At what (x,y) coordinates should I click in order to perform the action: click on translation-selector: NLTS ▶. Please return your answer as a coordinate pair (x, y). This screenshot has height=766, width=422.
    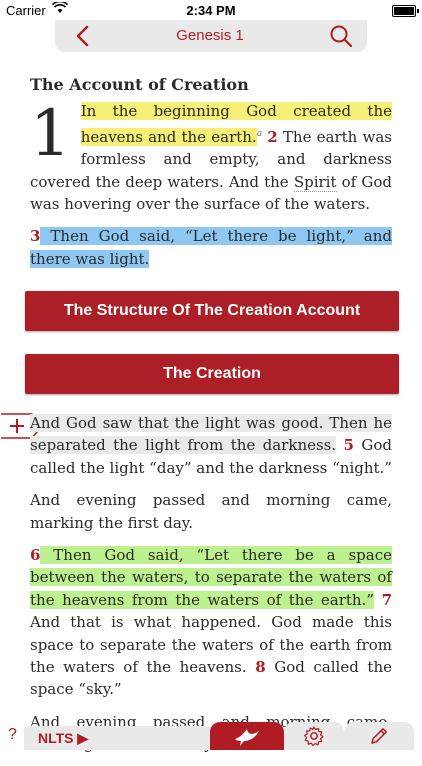
    Looking at the image, I should click on (121, 738).